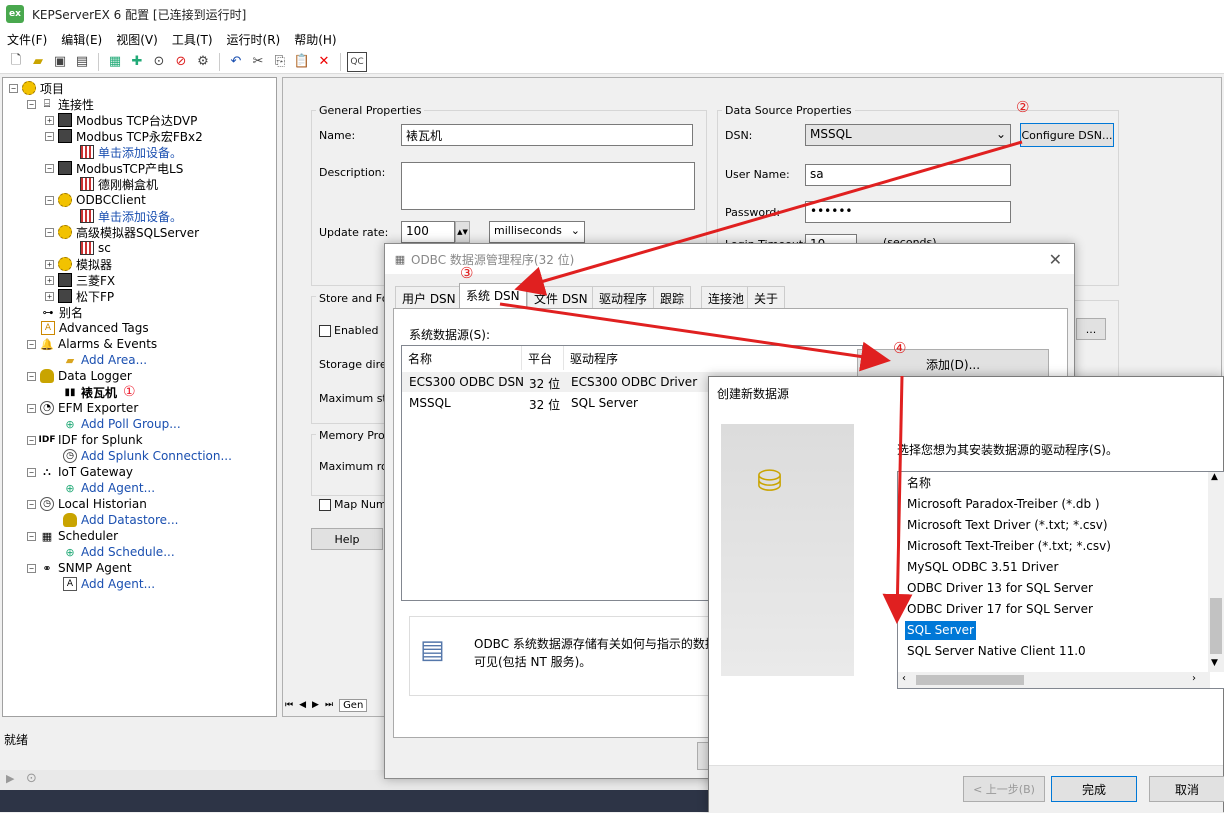 The image size is (1224, 813). Describe the element at coordinates (192, 39) in the screenshot. I see `menu-tools: 工具(T)` at that location.